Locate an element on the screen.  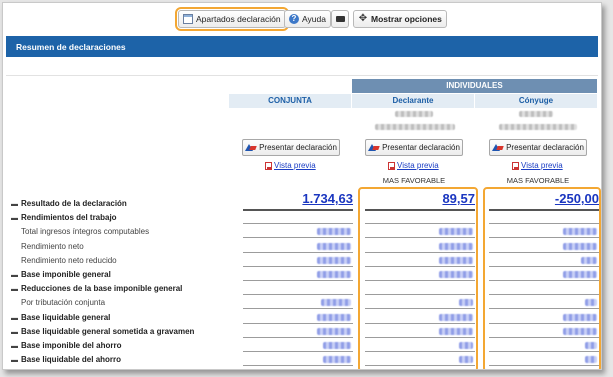
show-options-button: ✥ Mostrar opciones is located at coordinates (400, 19).